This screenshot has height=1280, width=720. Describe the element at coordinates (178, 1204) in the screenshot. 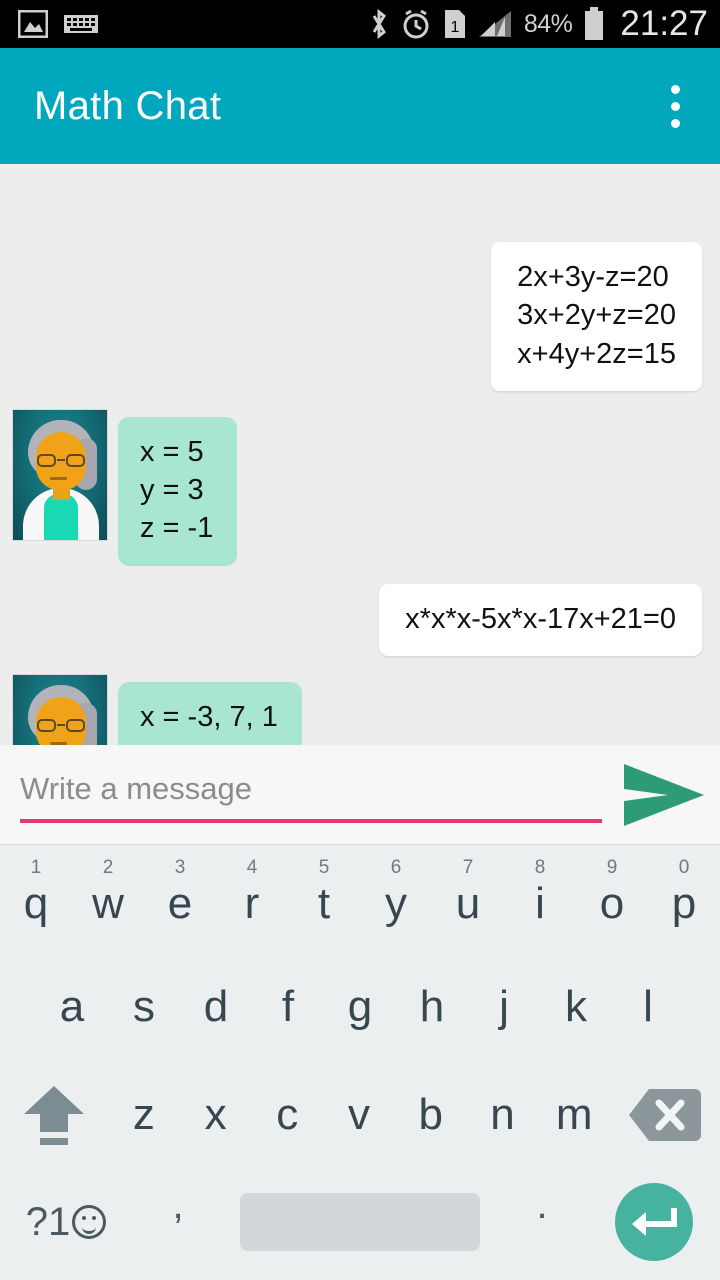

I see `comma-label: ,` at that location.